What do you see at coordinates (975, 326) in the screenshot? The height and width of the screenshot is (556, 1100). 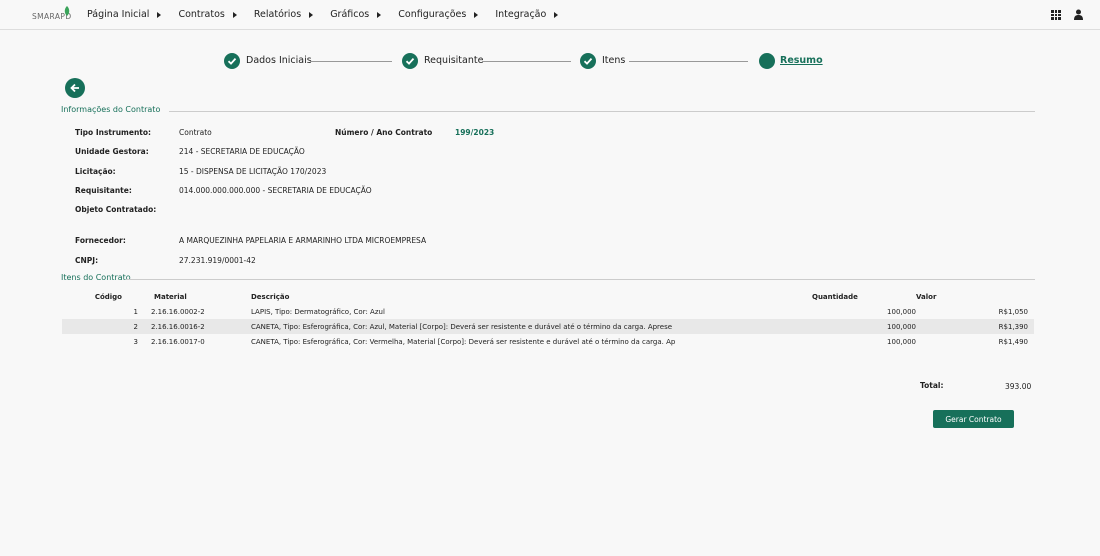 I see `cell-valor: R$1,390` at bounding box center [975, 326].